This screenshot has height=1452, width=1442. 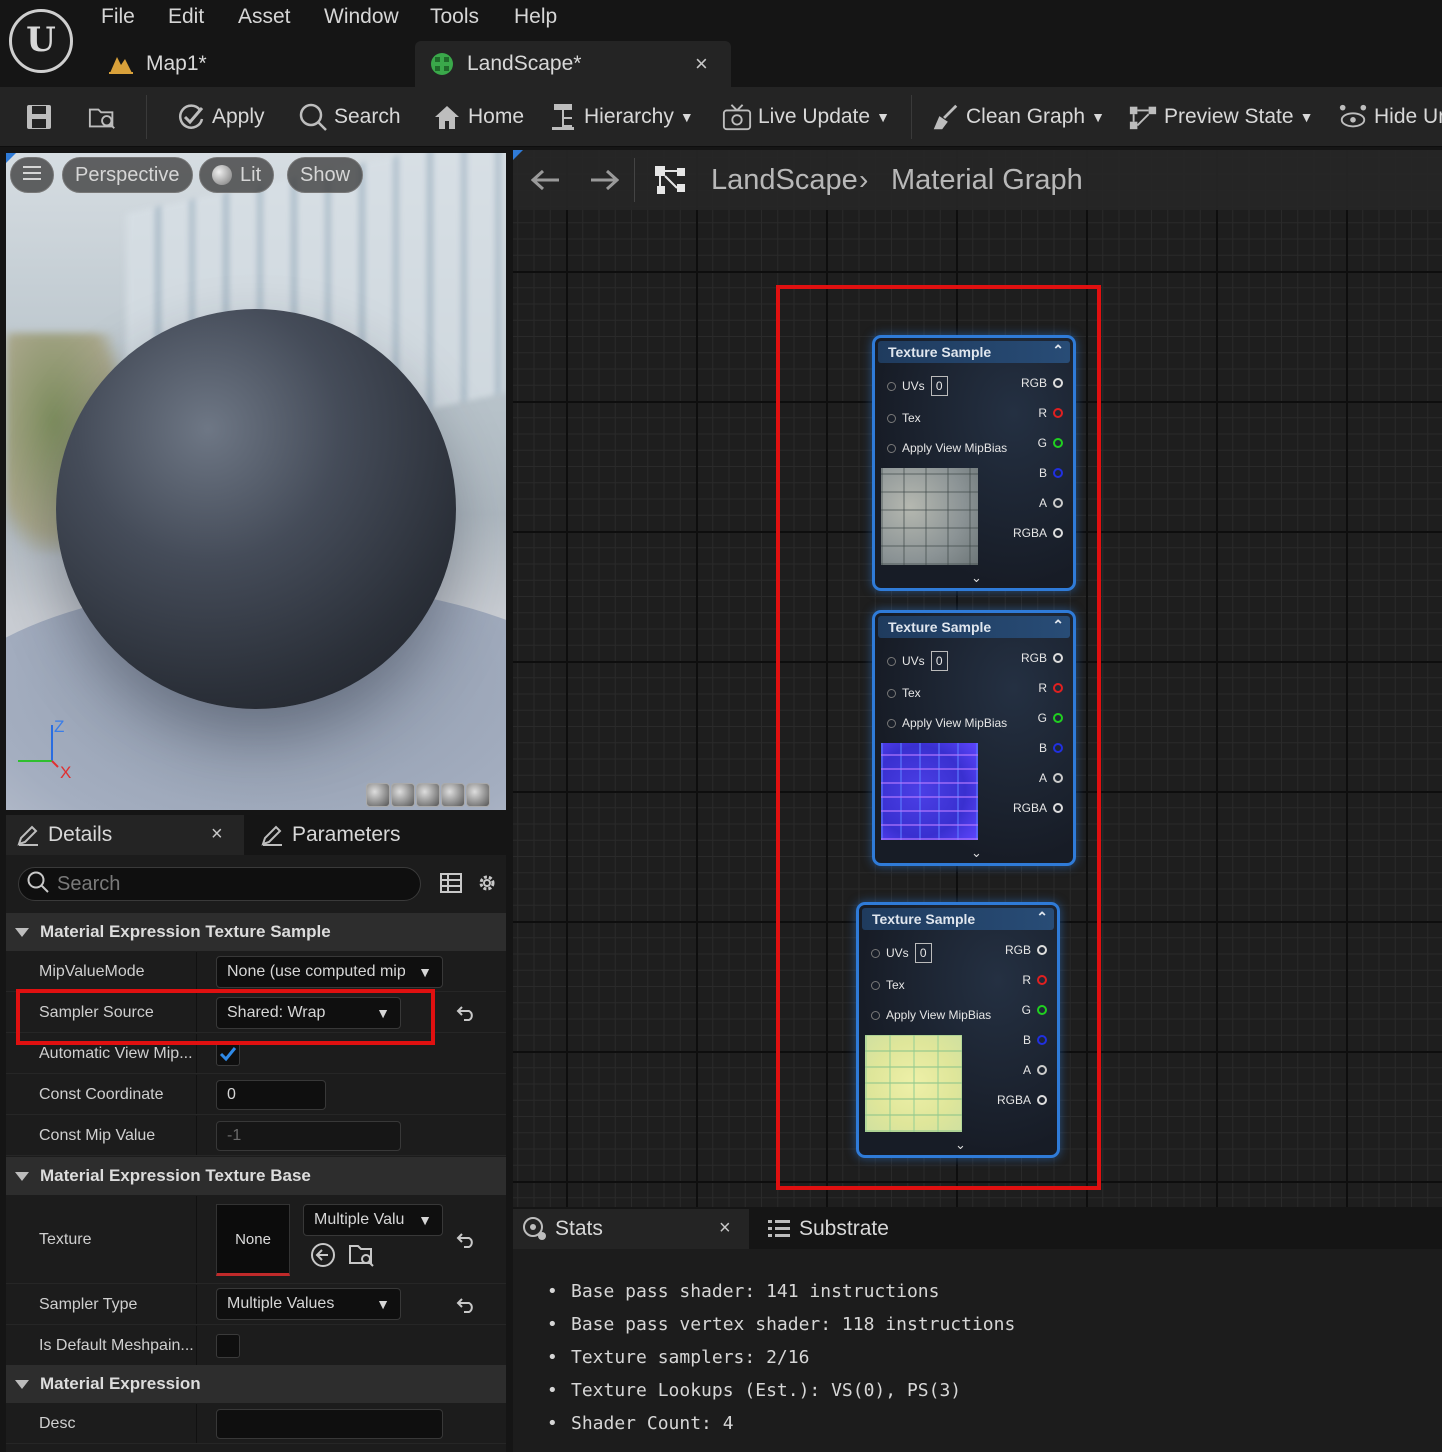 What do you see at coordinates (367, 116) in the screenshot?
I see `search-label: Search` at bounding box center [367, 116].